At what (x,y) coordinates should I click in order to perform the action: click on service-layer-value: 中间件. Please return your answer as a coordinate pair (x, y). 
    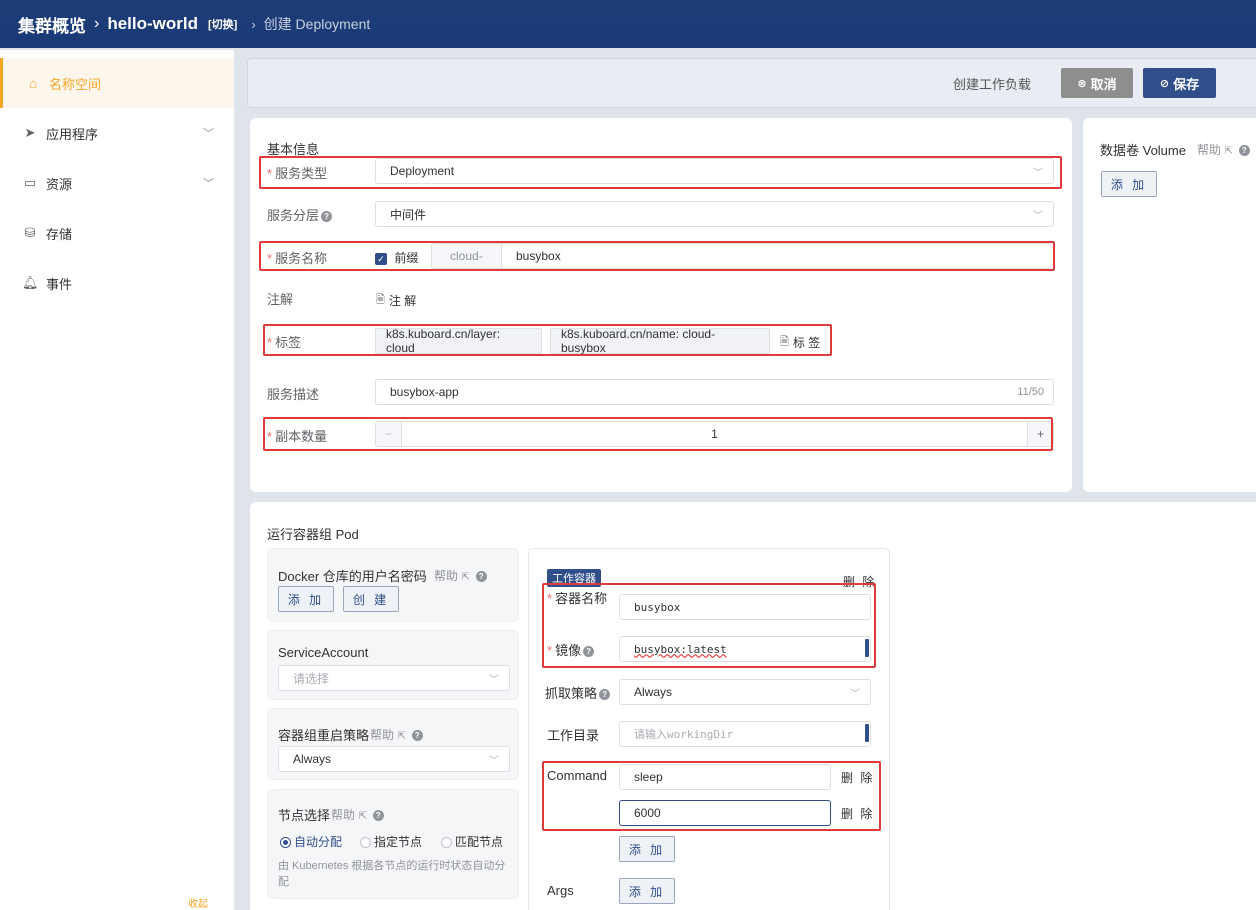
    Looking at the image, I should click on (408, 214).